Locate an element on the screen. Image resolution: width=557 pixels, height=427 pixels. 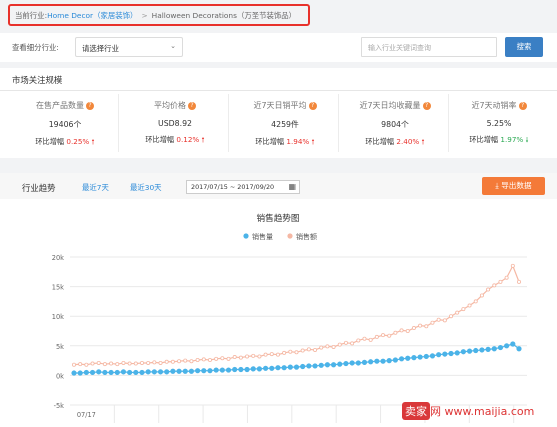
trend-title: 行业趋势 is located at coordinates (39, 188).